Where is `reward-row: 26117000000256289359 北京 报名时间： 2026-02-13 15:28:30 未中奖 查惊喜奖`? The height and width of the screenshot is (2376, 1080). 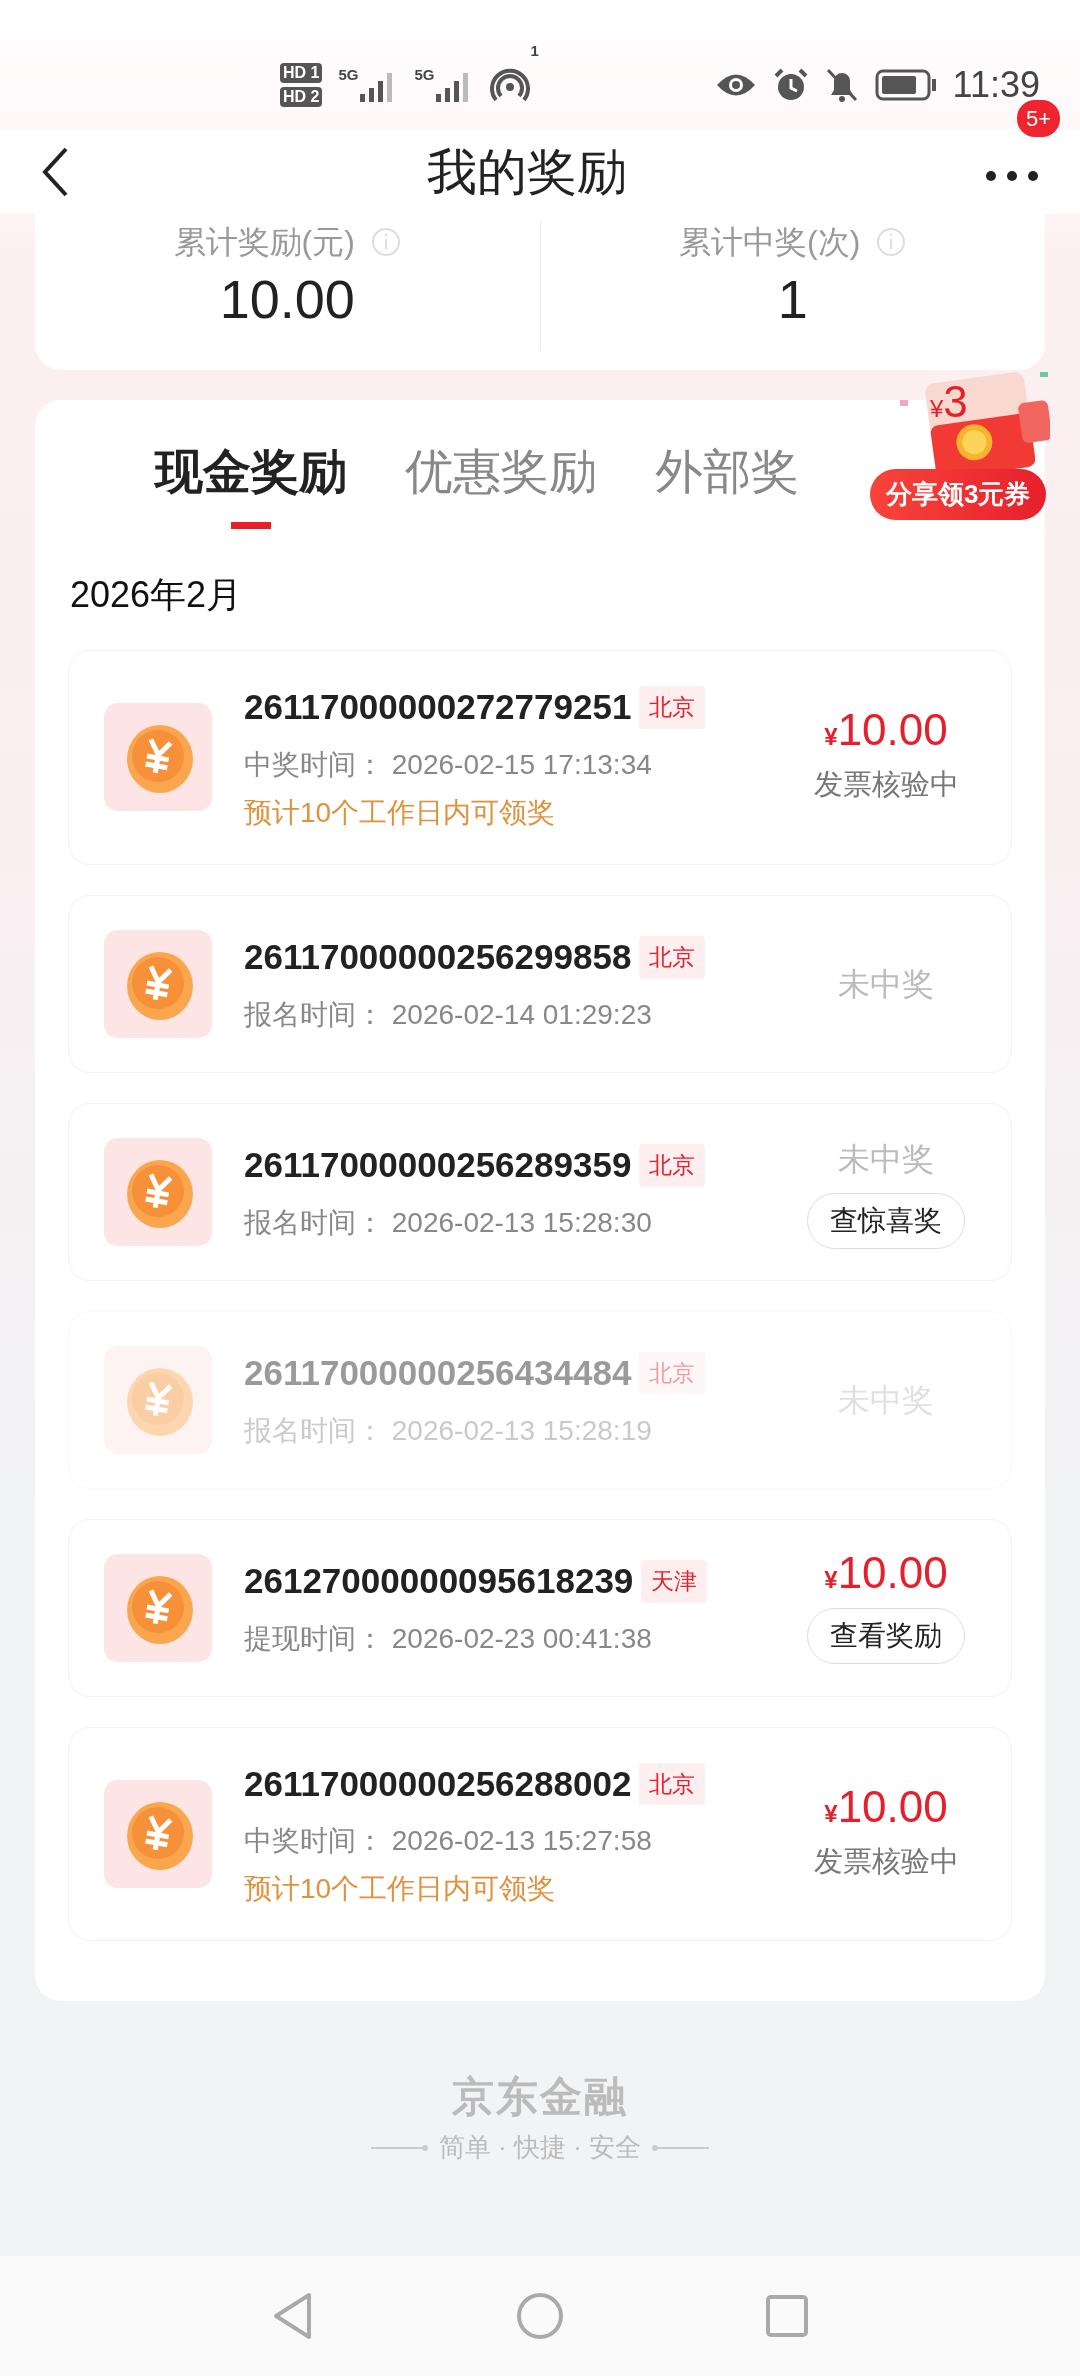 reward-row: 26117000000256289359 北京 报名时间： 2026-02-13 15:28:30 未中奖 查惊喜奖 is located at coordinates (540, 1191).